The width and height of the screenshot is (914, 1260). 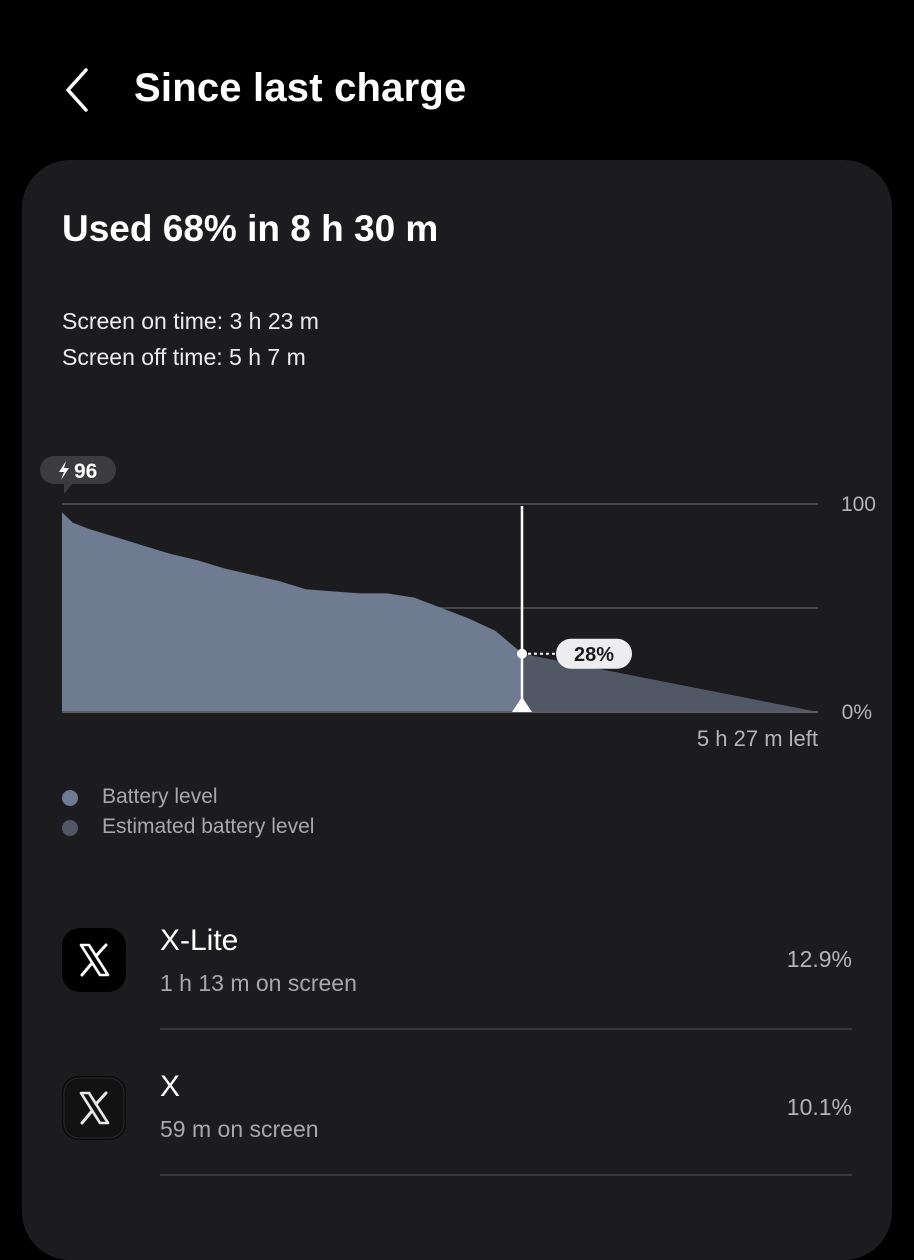 I want to click on app-usage-percent: 12.9%, so click(x=819, y=959).